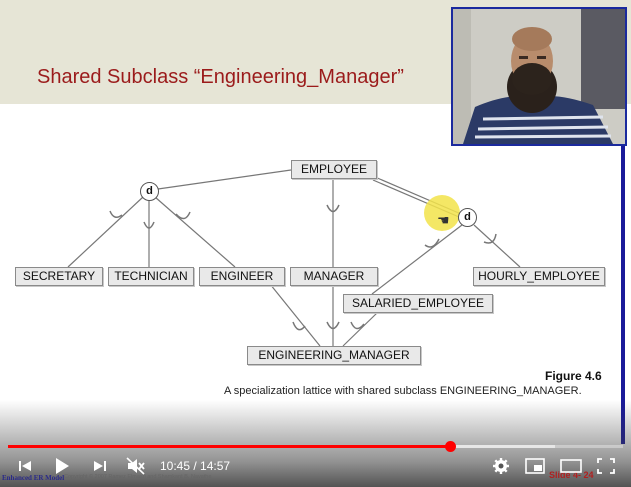  What do you see at coordinates (418, 303) in the screenshot?
I see `entity-salaried-employee: SALARIED_EMPLOYEE` at bounding box center [418, 303].